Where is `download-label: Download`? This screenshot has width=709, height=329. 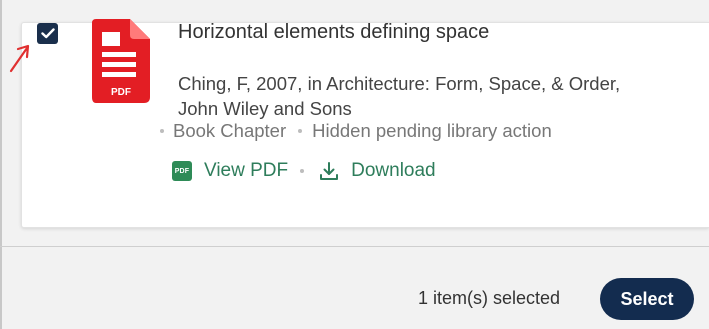
download-label: Download is located at coordinates (393, 170).